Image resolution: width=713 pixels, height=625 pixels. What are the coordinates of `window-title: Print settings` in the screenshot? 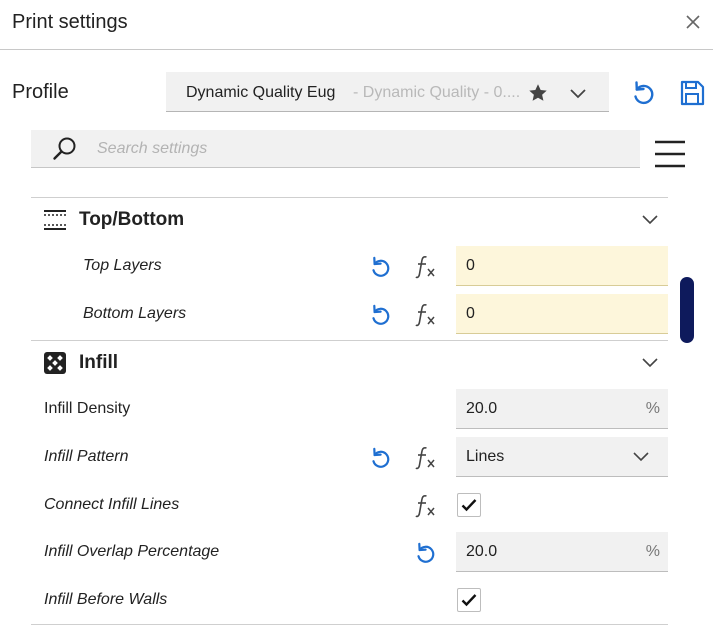 It's located at (70, 22).